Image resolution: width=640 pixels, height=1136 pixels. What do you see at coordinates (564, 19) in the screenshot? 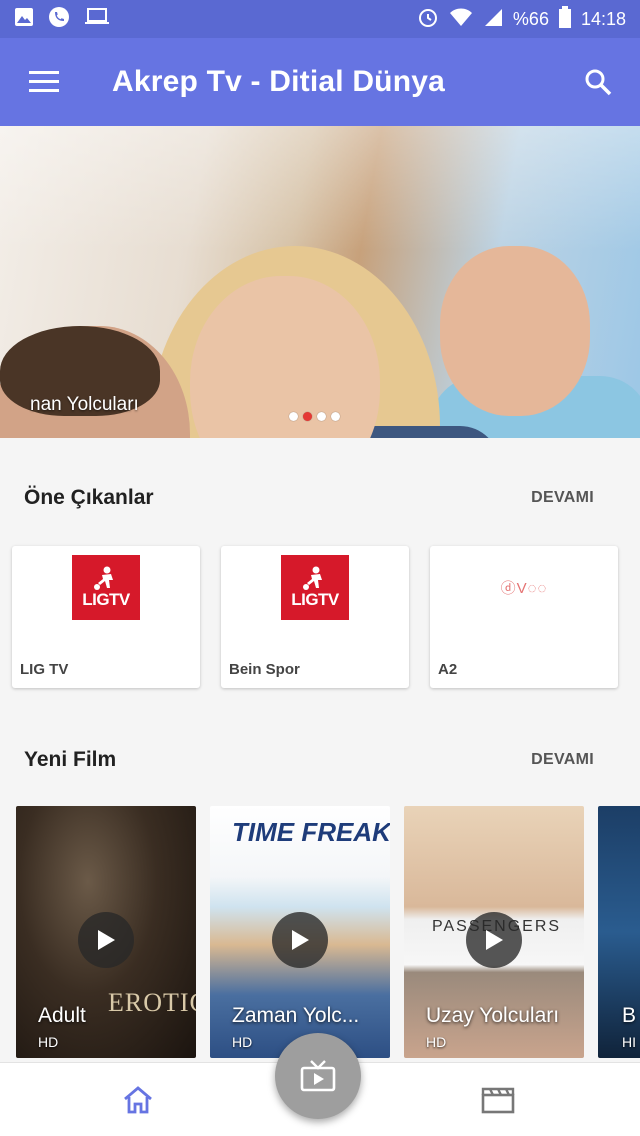
I see `battery-icon` at bounding box center [564, 19].